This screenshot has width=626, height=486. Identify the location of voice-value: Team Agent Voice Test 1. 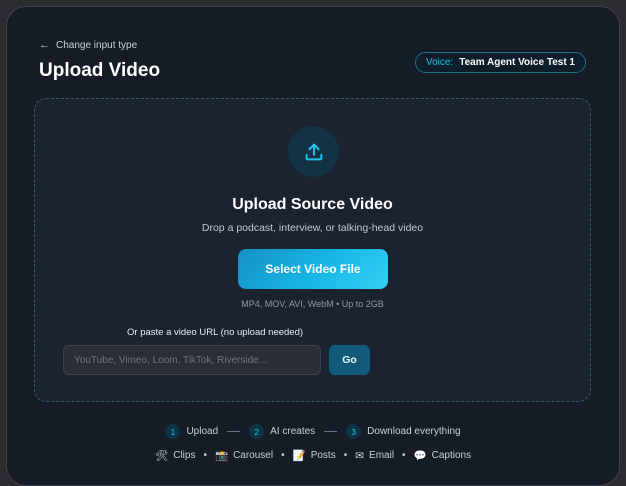
(517, 62).